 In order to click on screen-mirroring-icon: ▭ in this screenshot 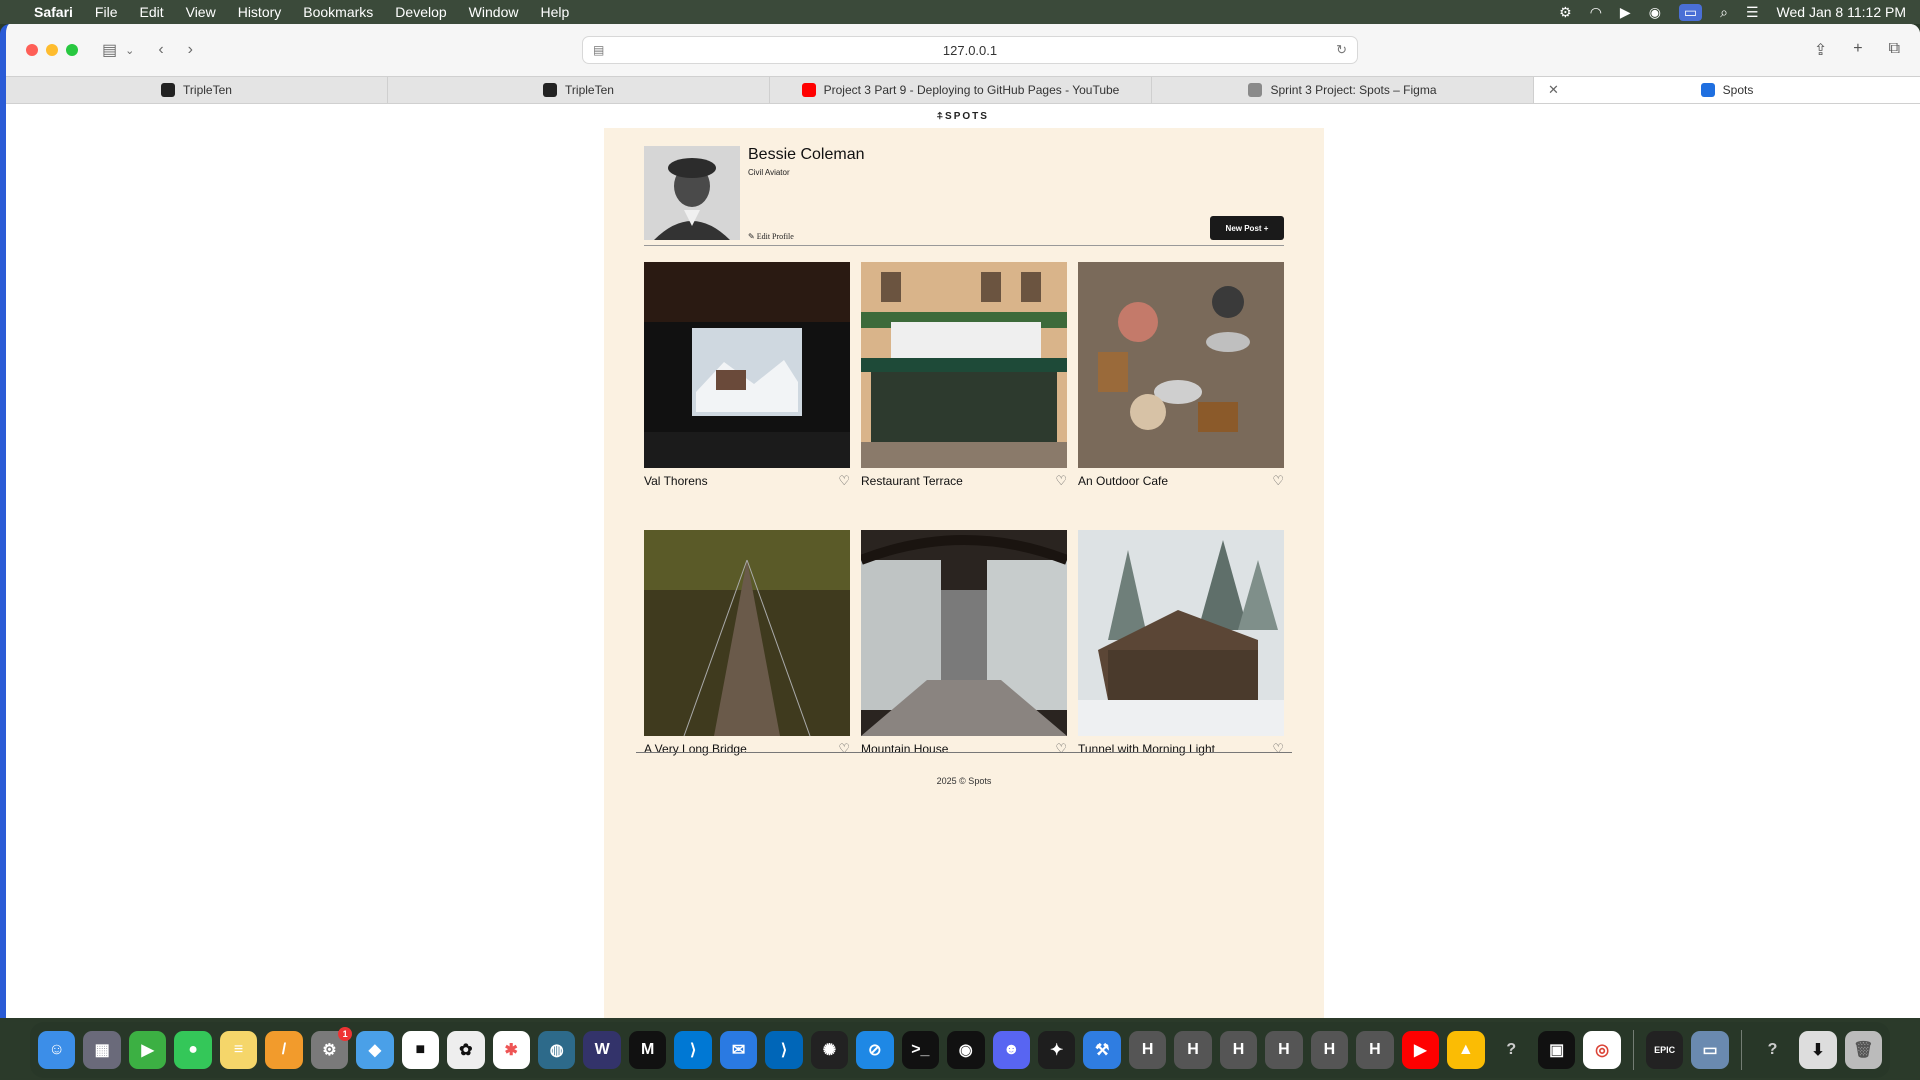, I will do `click(1690, 12)`.